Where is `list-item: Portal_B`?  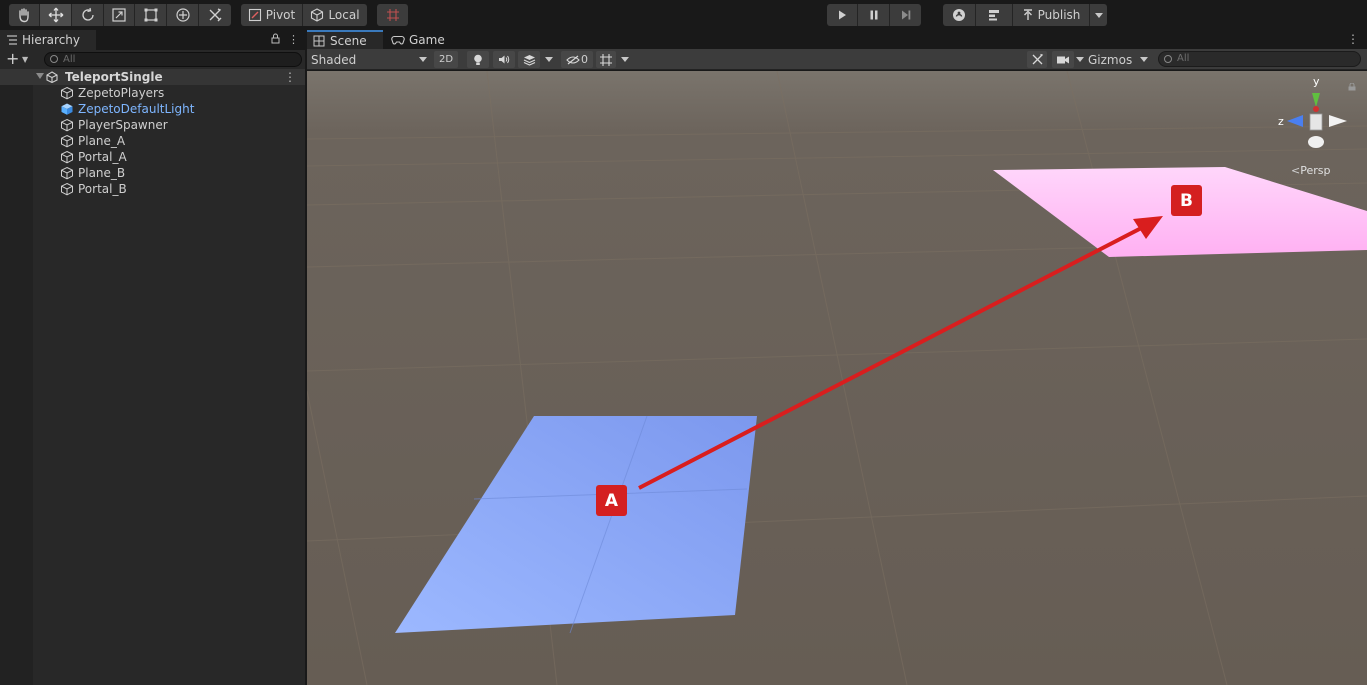 list-item: Portal_B is located at coordinates (93, 189).